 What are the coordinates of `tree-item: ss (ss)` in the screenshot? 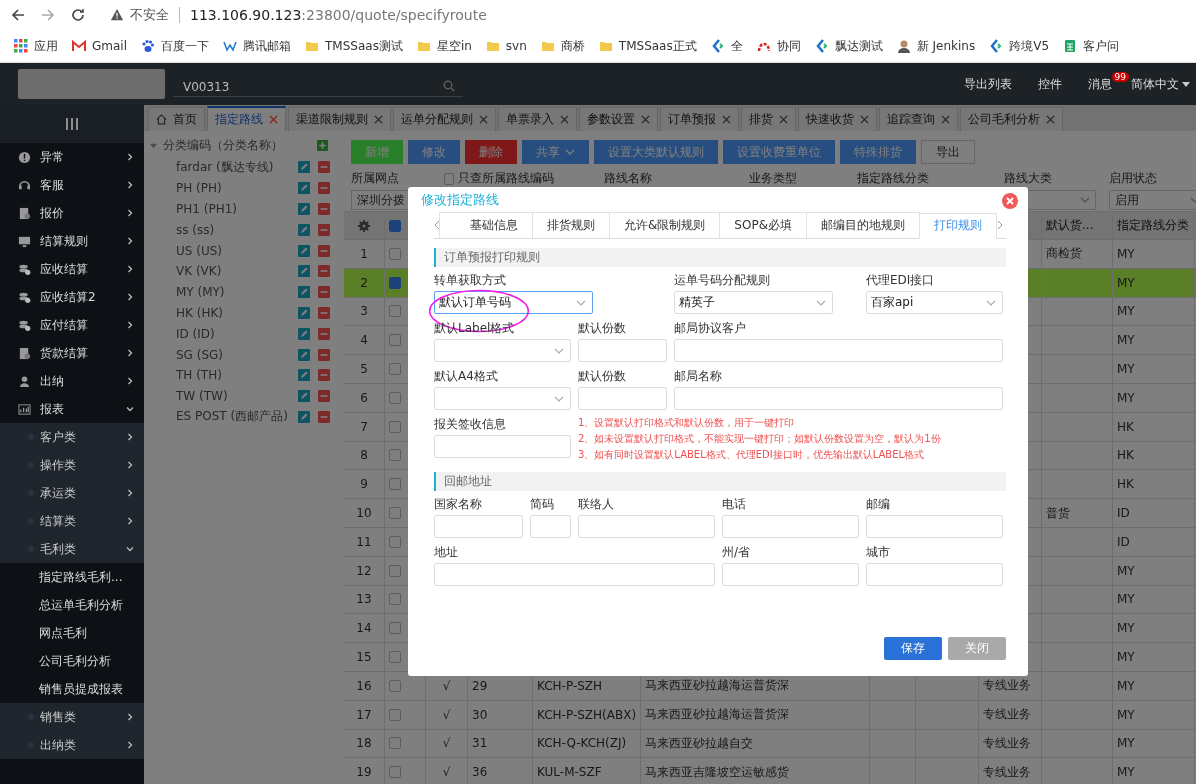 It's located at (237, 229).